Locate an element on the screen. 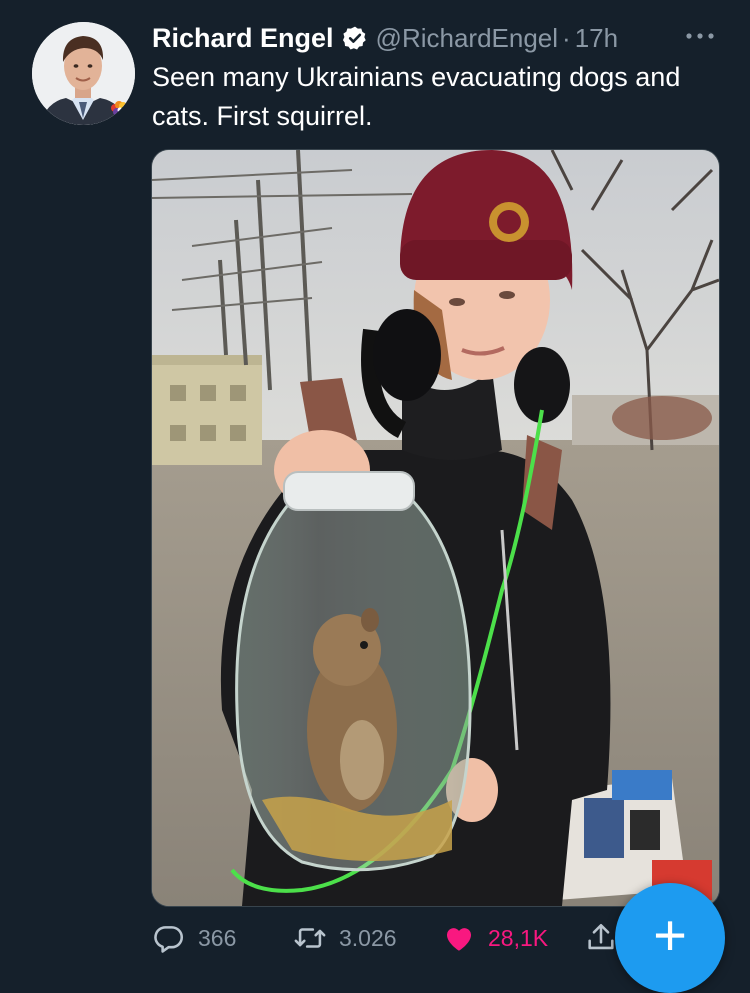  share-button is located at coordinates (601, 938).